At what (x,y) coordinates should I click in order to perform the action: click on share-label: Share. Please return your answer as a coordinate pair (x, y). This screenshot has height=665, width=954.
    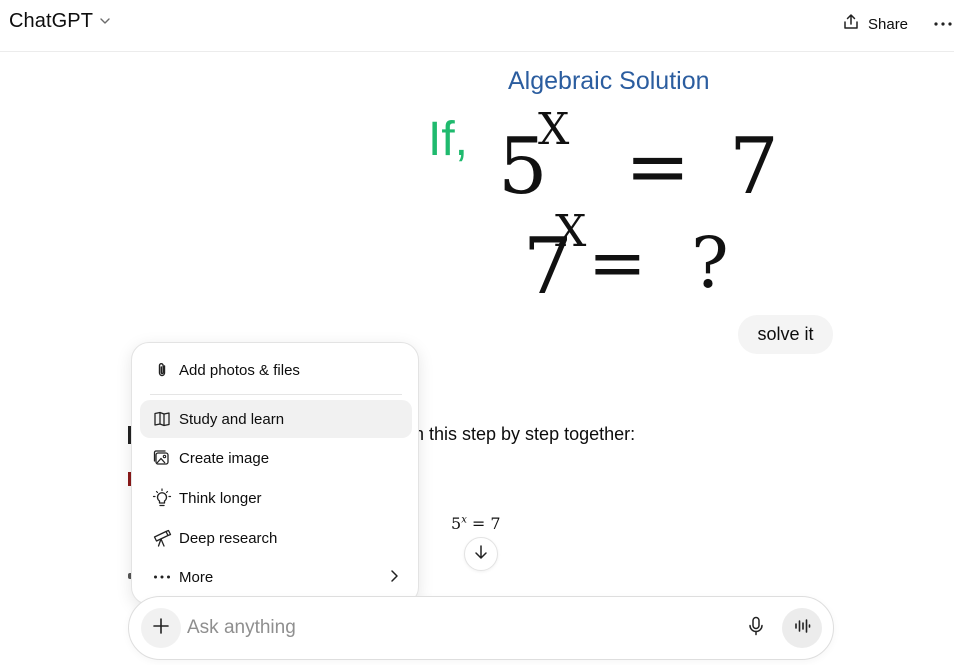
    Looking at the image, I should click on (888, 24).